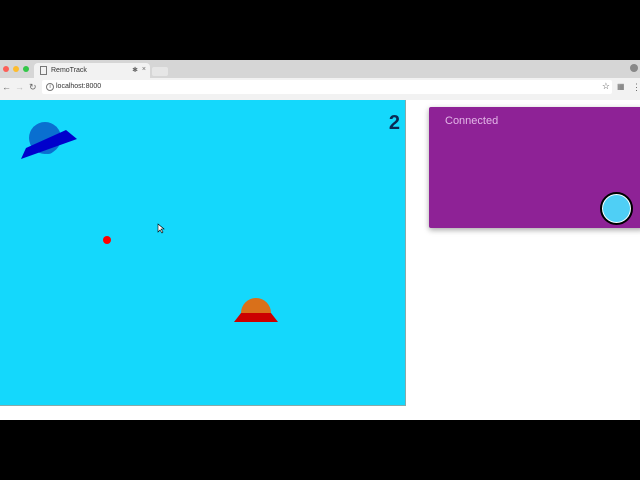  What do you see at coordinates (327, 87) in the screenshot?
I see `address-bar: i localhost:8000 ☆` at bounding box center [327, 87].